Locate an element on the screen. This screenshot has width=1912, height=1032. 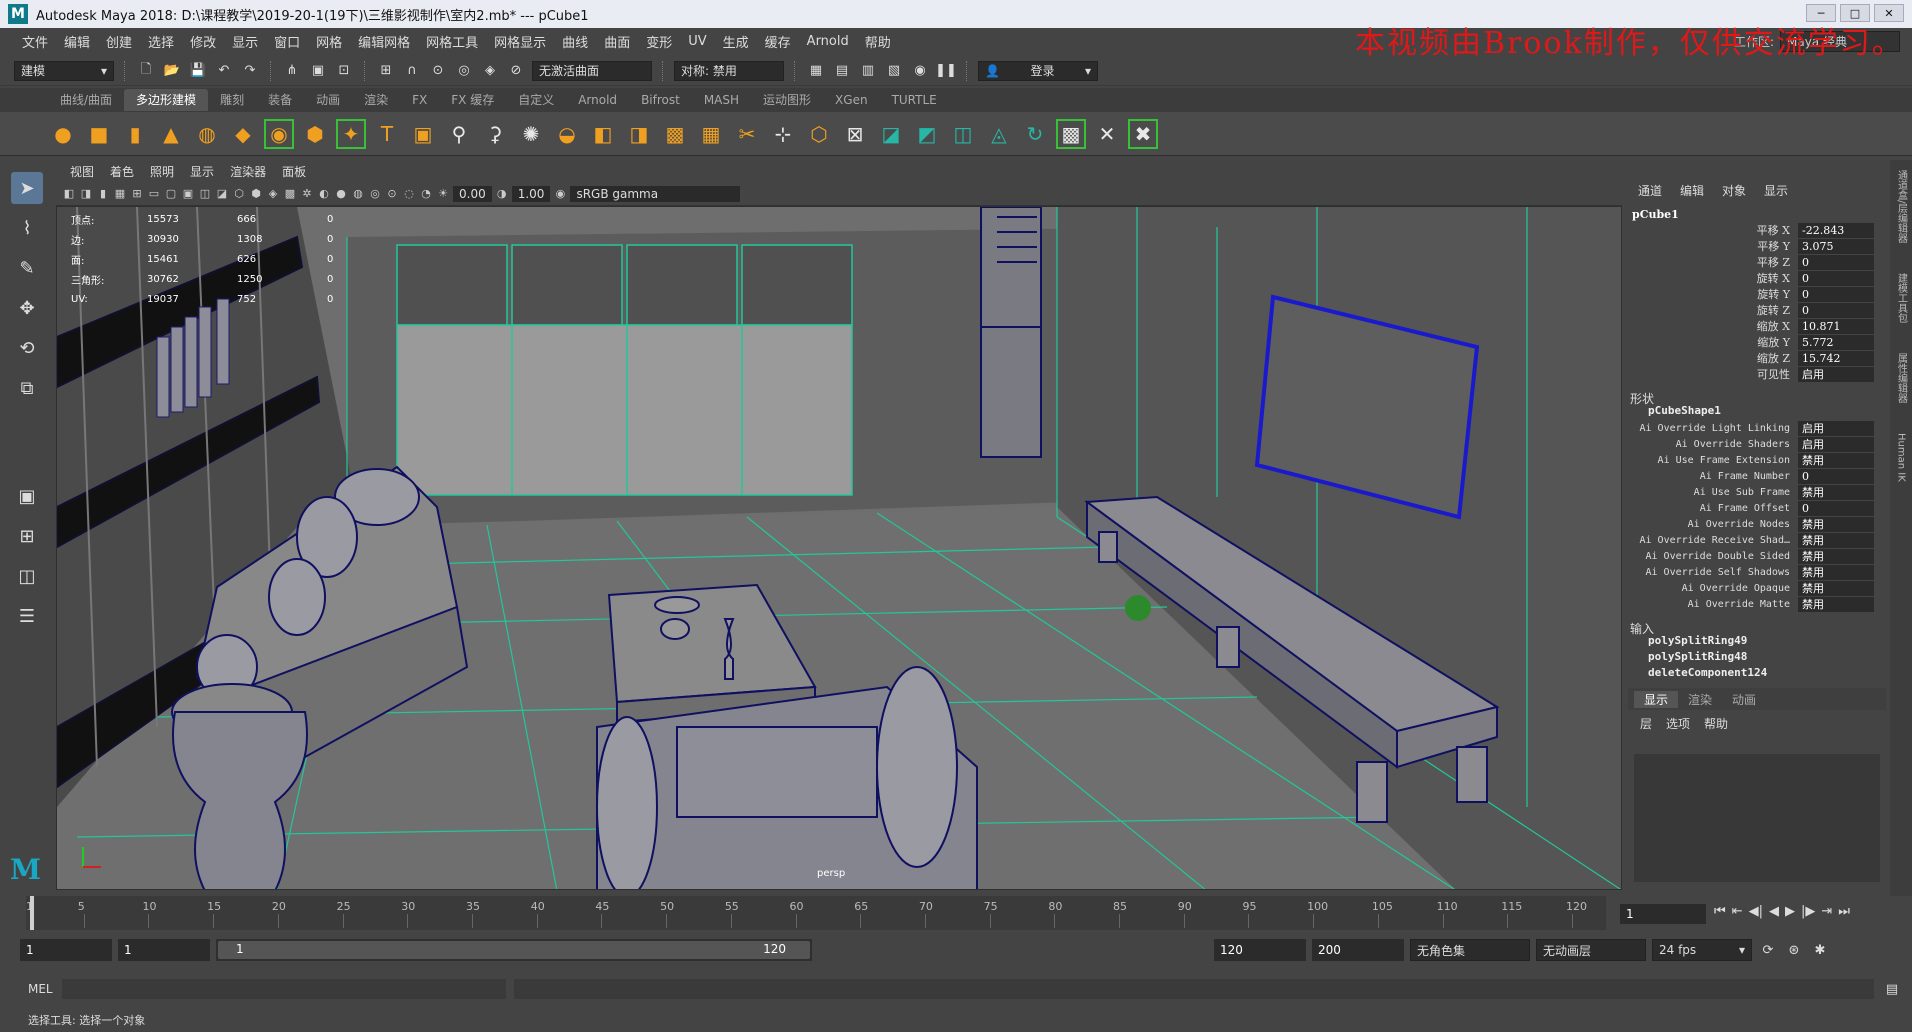
isolate-icon: ⊙ is located at coordinates (392, 194).